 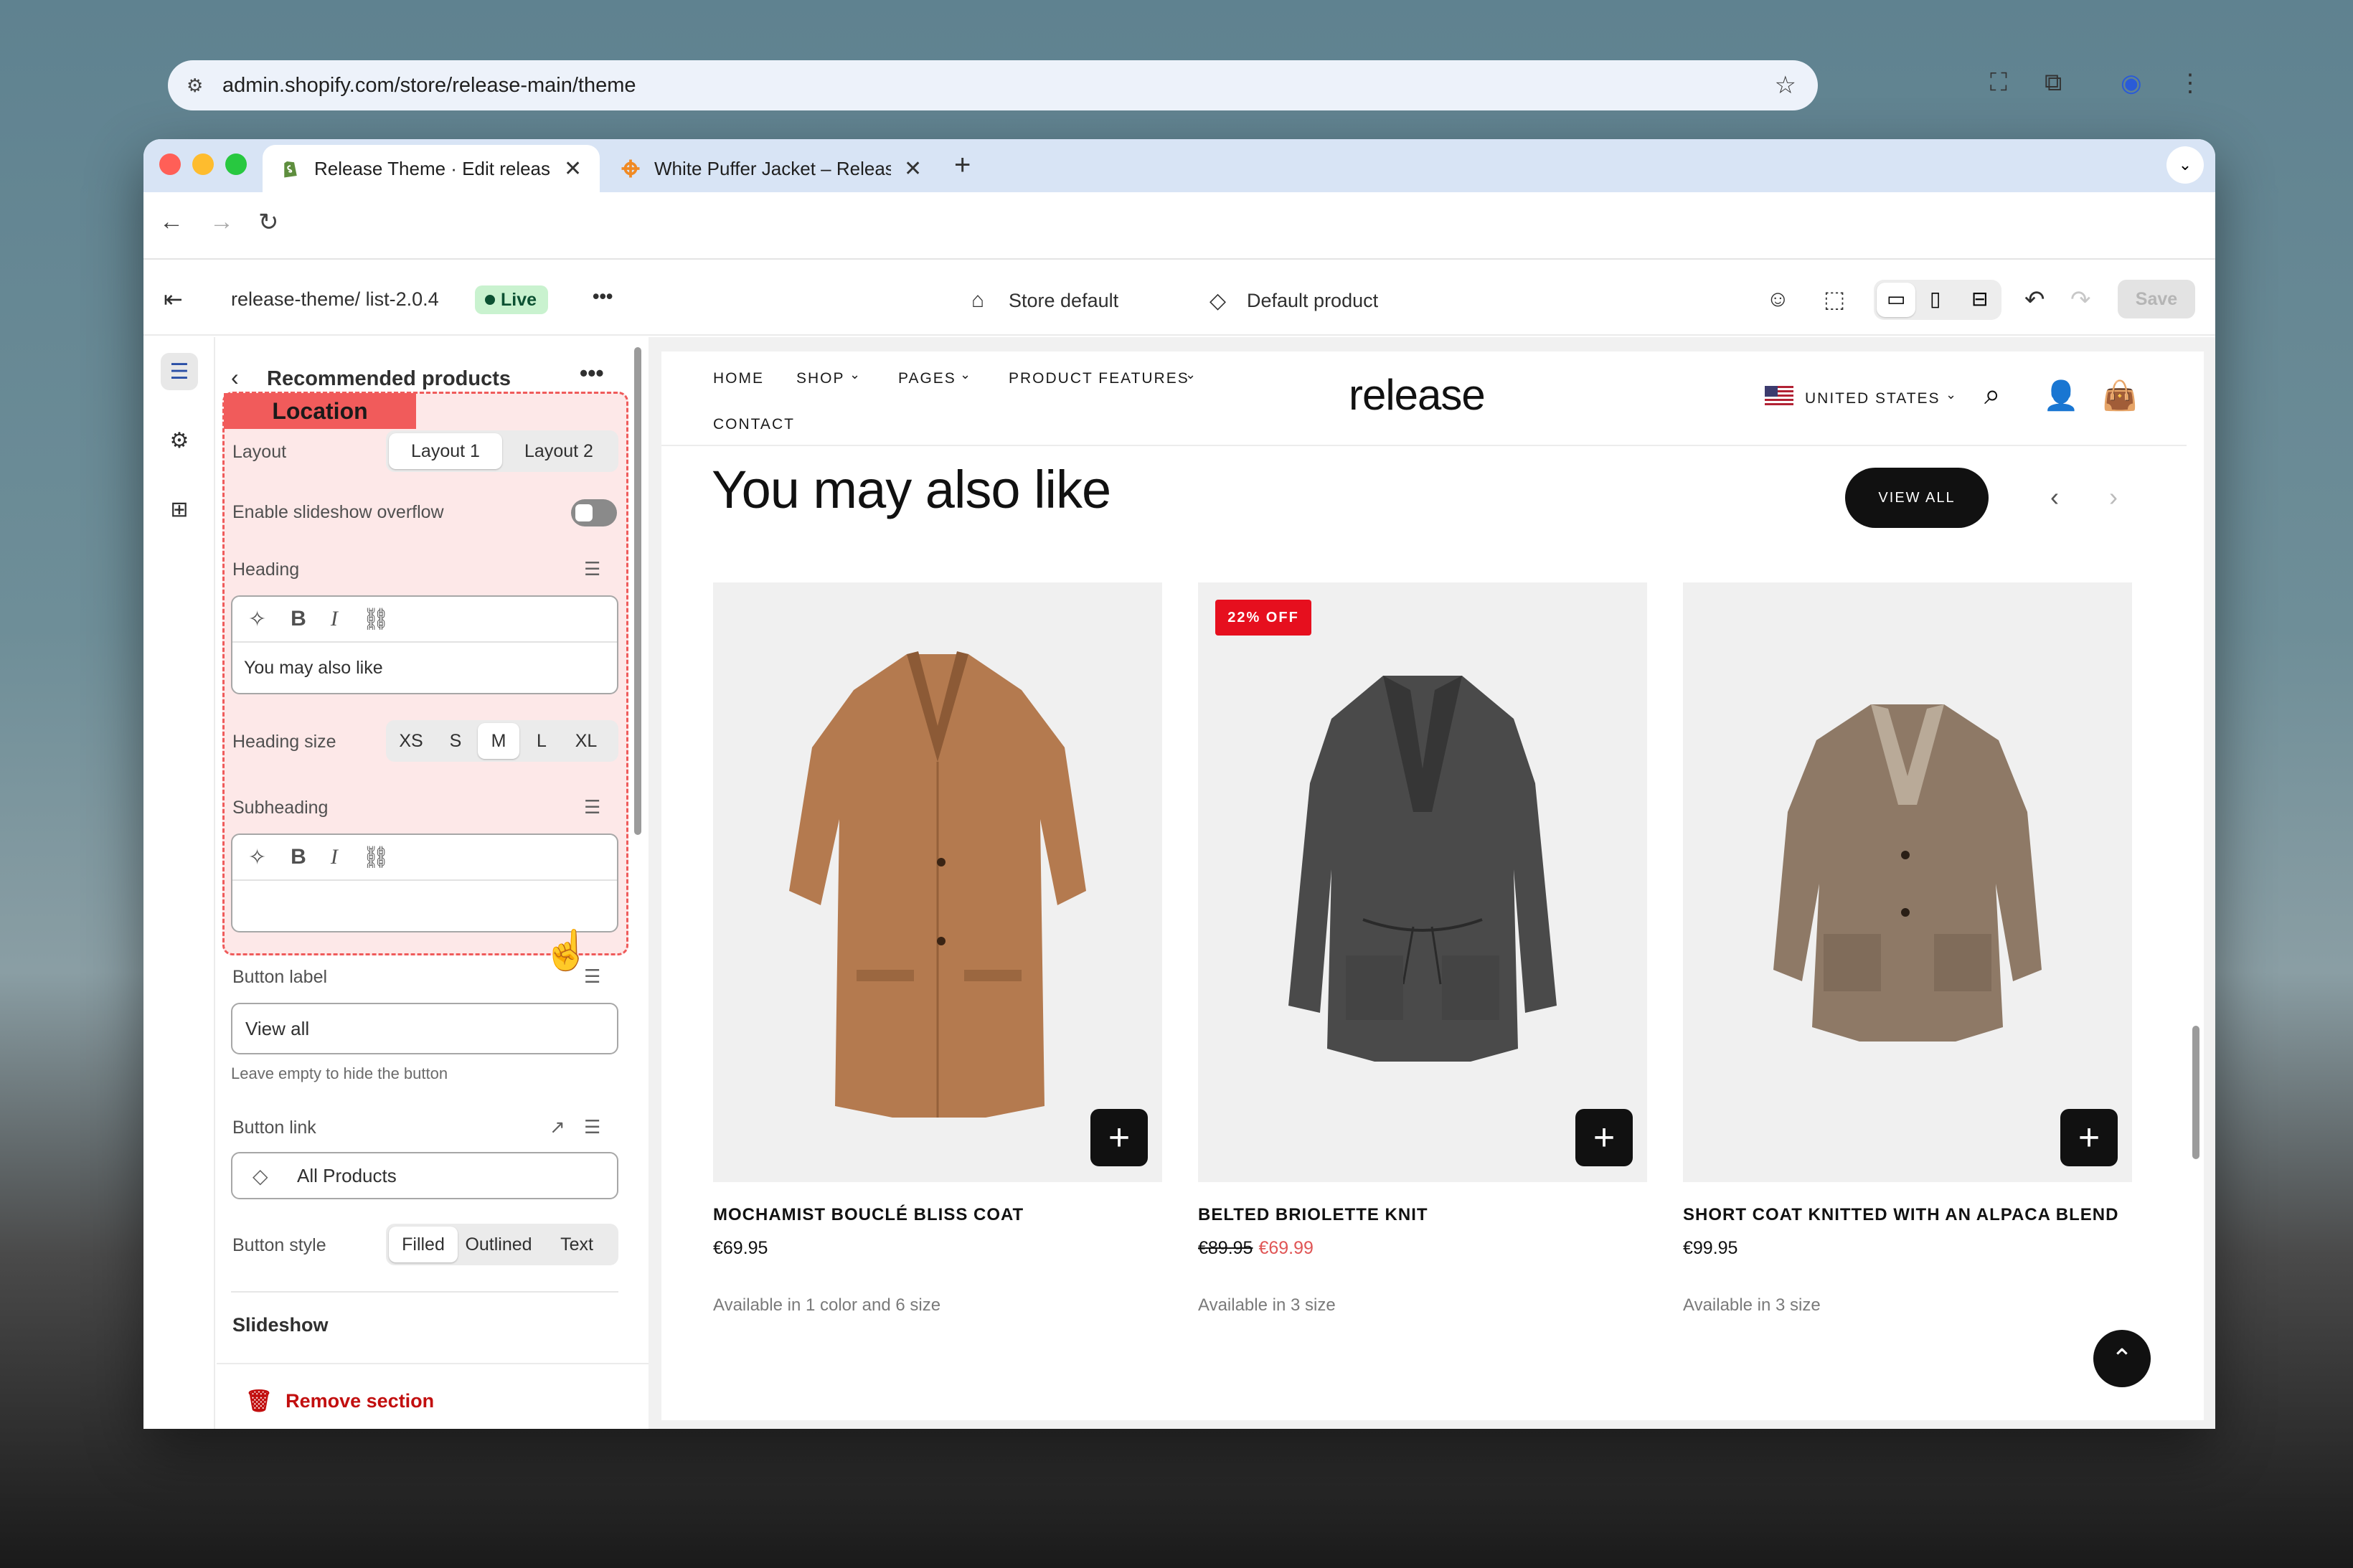 I want to click on button-label-input: View all, so click(x=425, y=1028).